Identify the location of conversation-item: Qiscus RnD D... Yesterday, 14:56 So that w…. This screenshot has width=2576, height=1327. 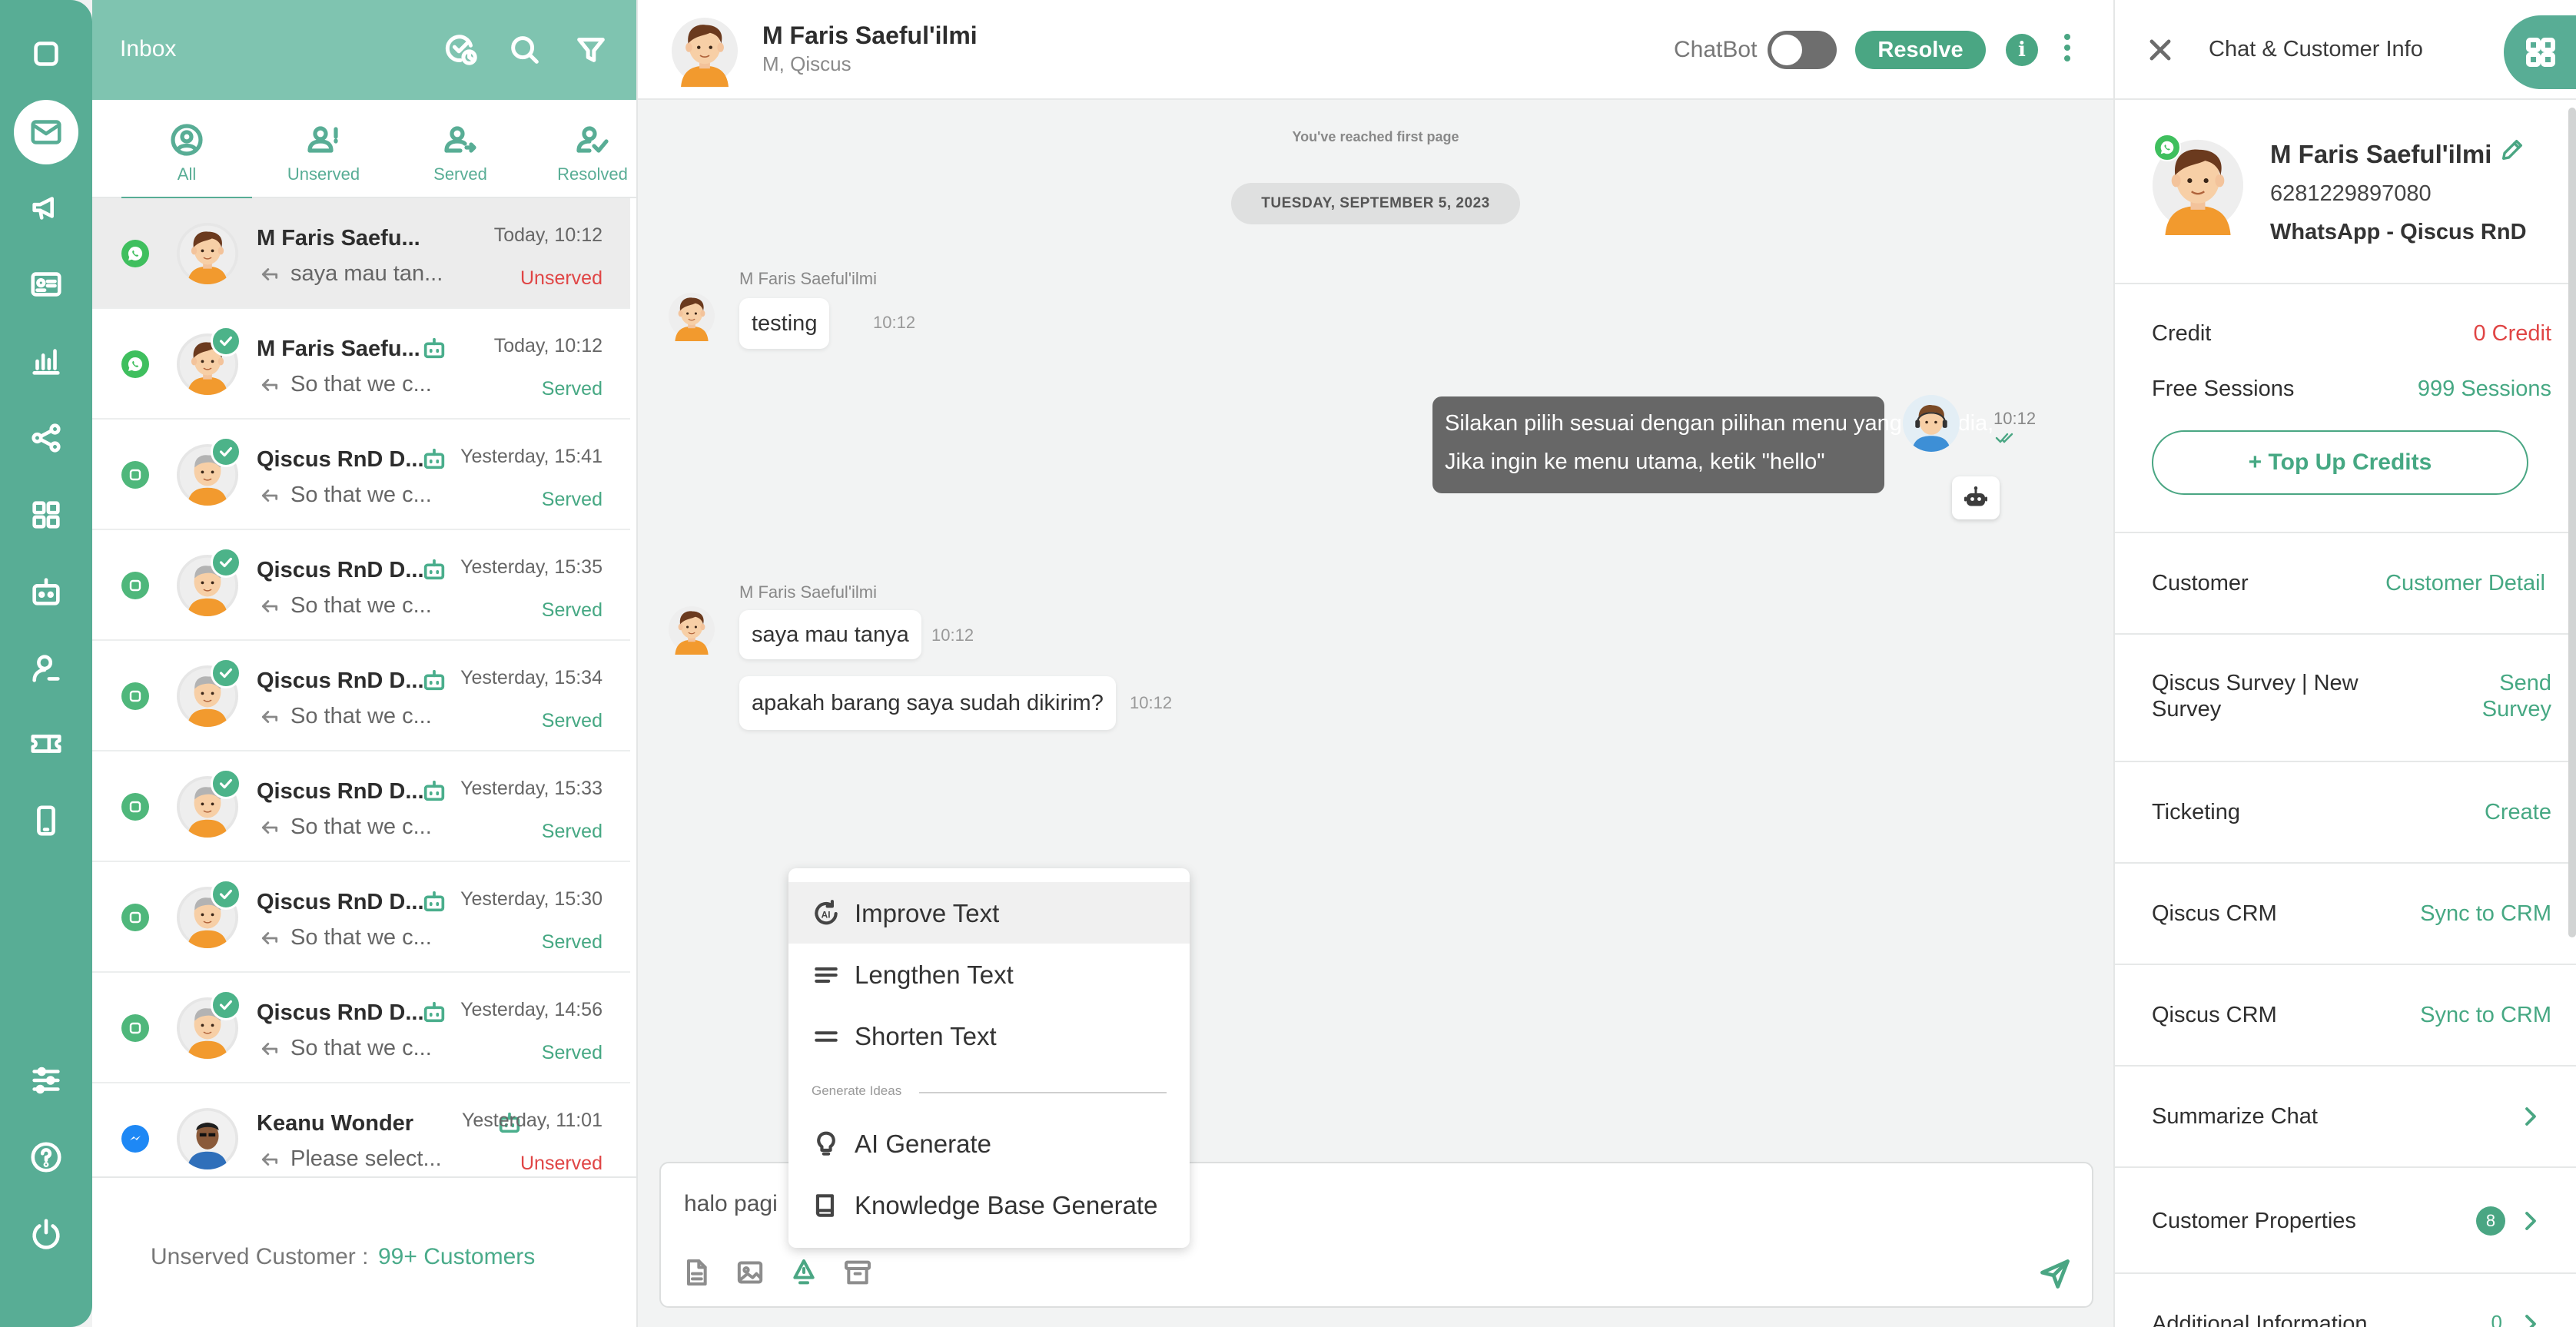
(361, 1028).